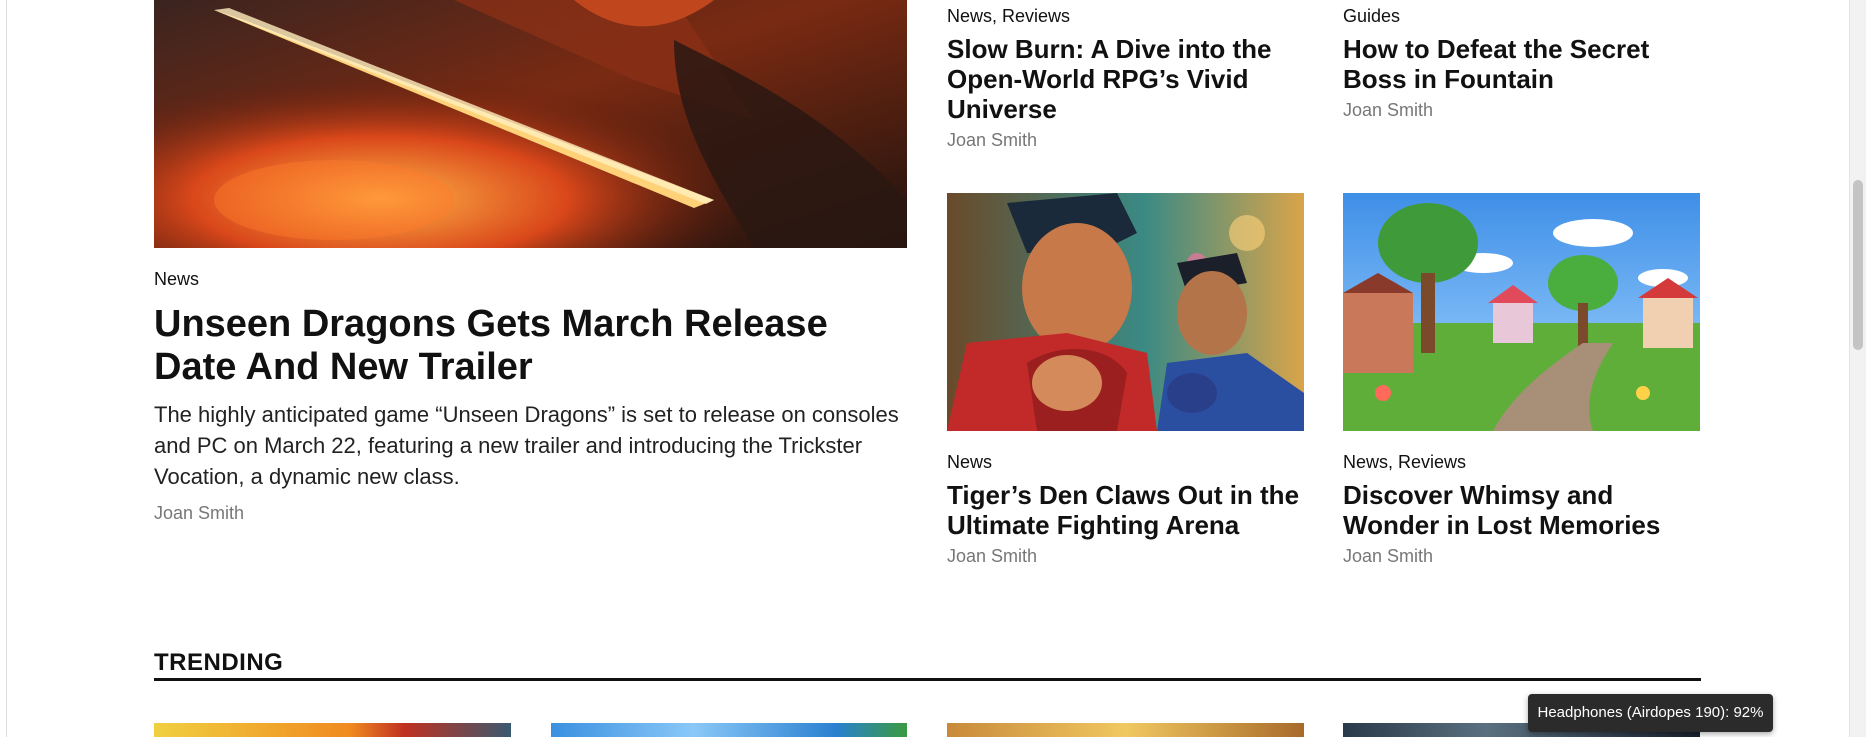 Image resolution: width=1866 pixels, height=737 pixels. What do you see at coordinates (1858, 265) in the screenshot?
I see `scrollbar-thumb` at bounding box center [1858, 265].